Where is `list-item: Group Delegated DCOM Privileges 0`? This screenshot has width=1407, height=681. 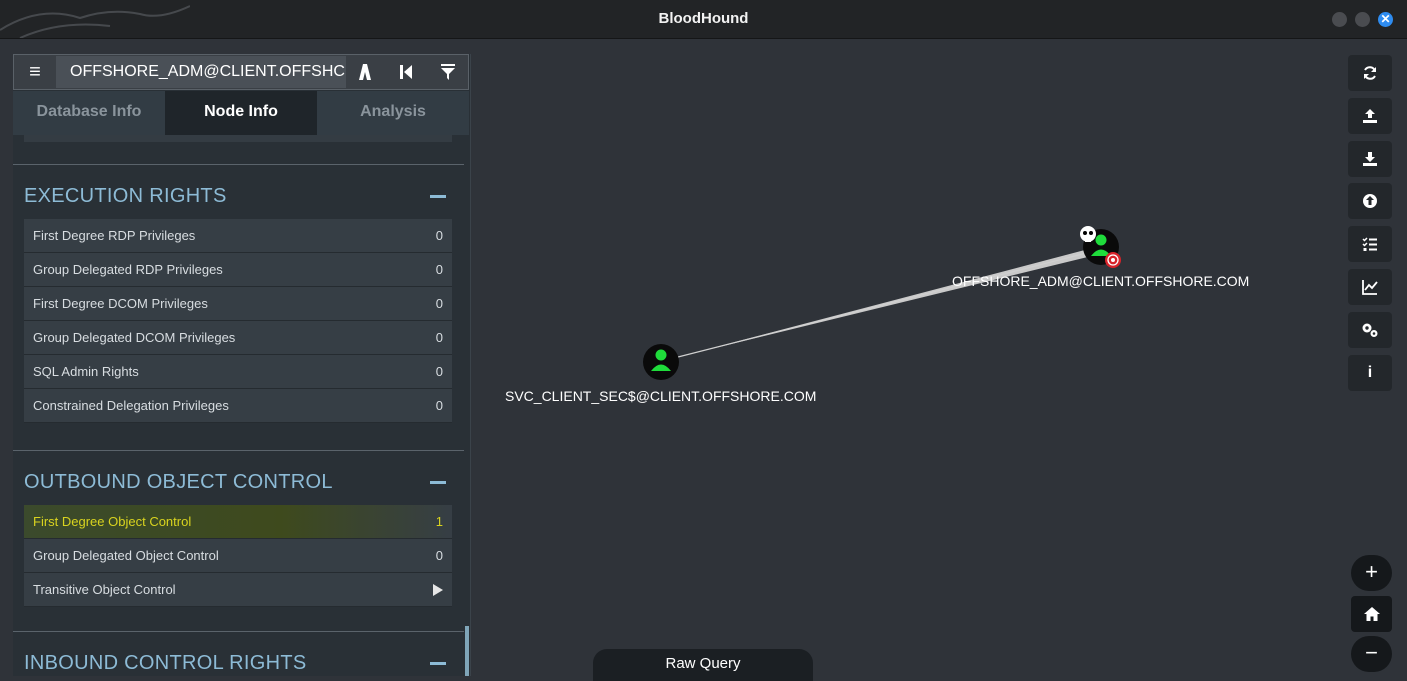
list-item: Group Delegated DCOM Privileges 0 is located at coordinates (238, 338).